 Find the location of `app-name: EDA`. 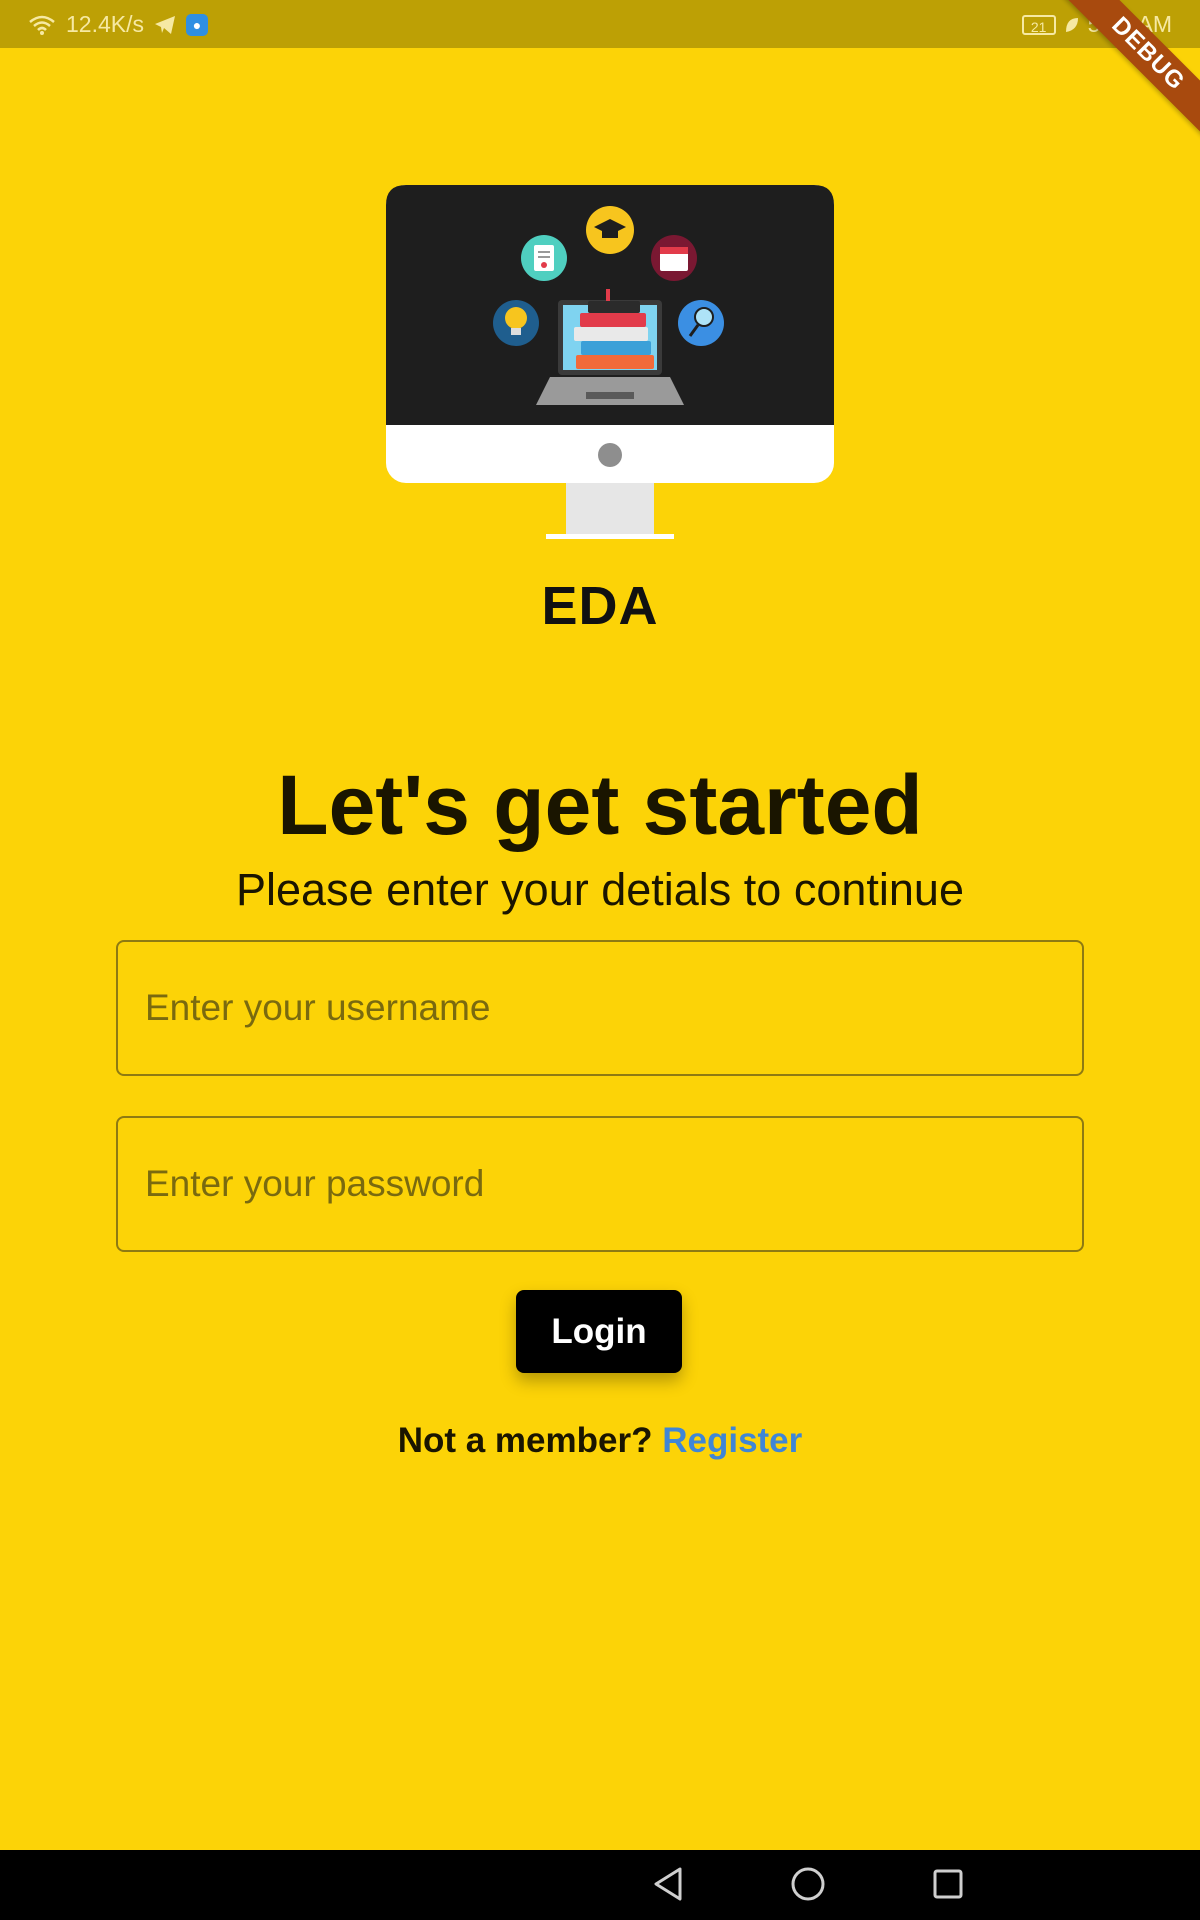

app-name: EDA is located at coordinates (600, 606).